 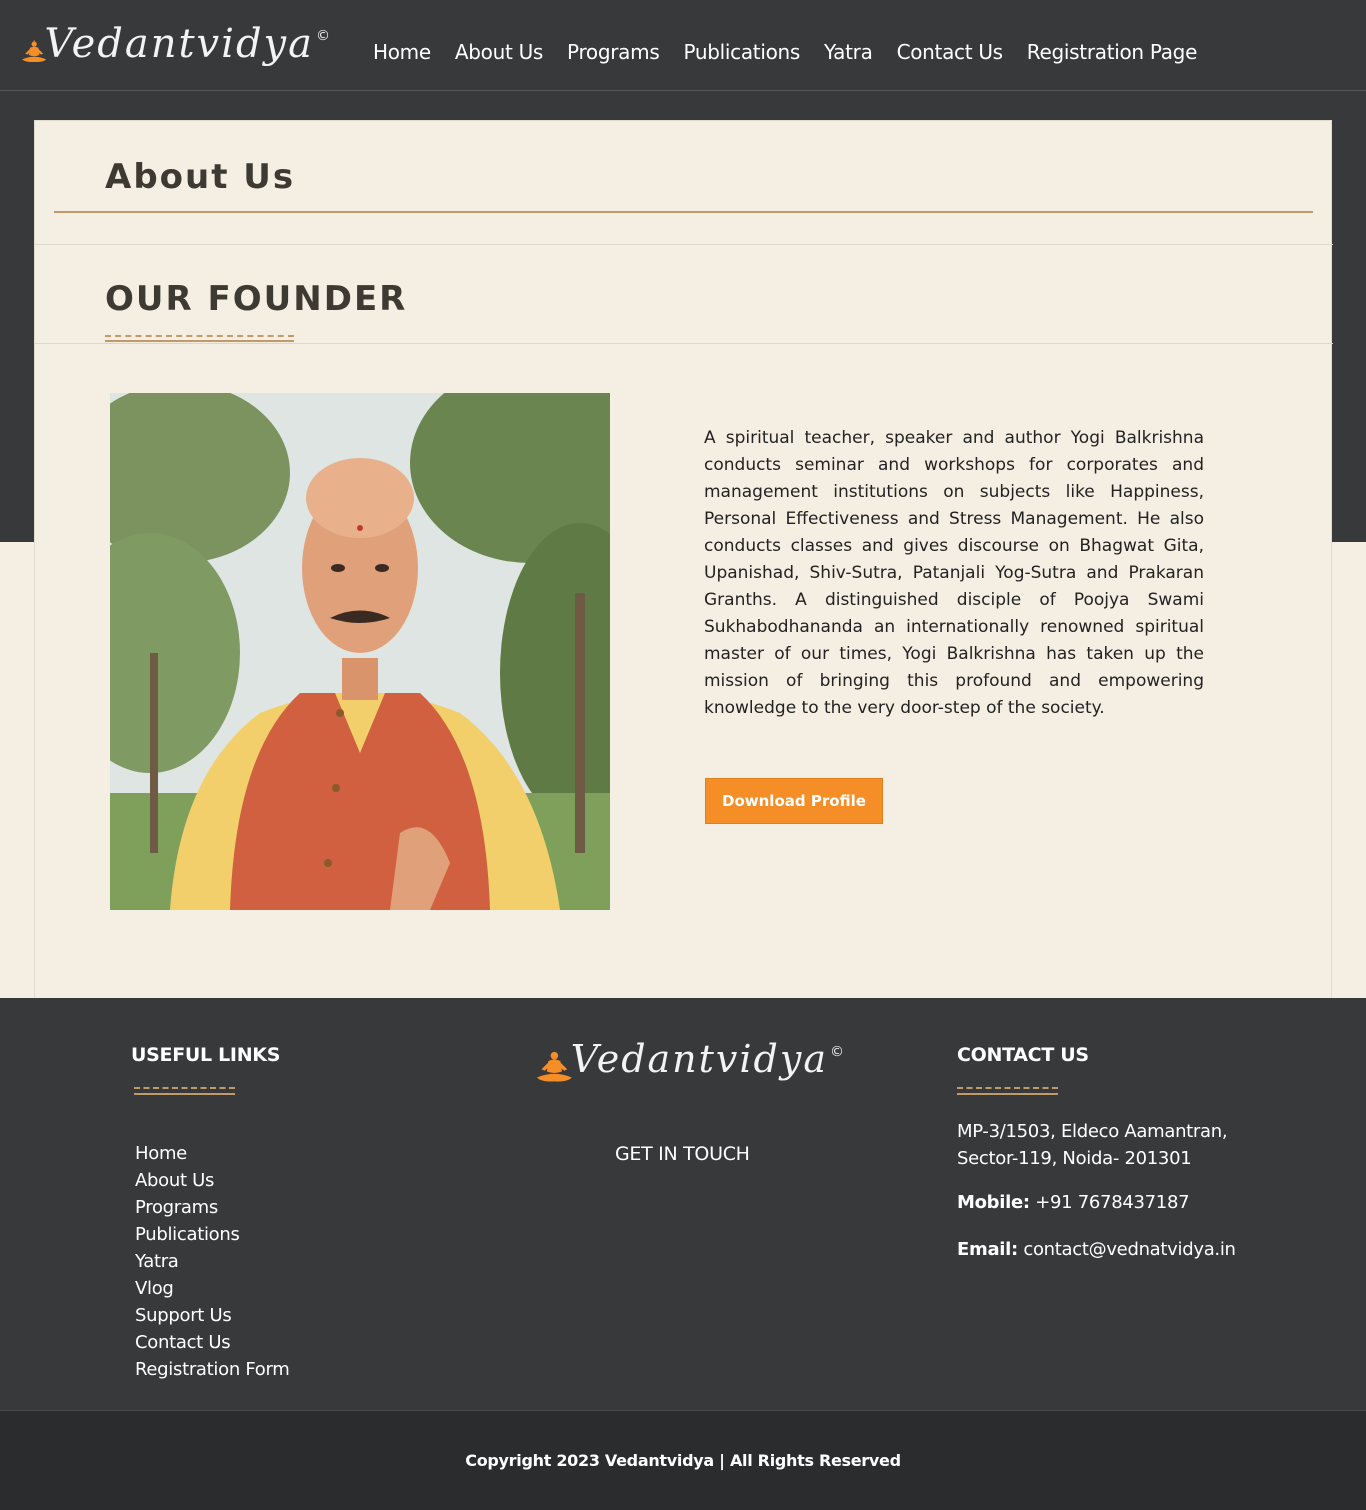 What do you see at coordinates (794, 801) in the screenshot?
I see `download-profile-button: Download Profile` at bounding box center [794, 801].